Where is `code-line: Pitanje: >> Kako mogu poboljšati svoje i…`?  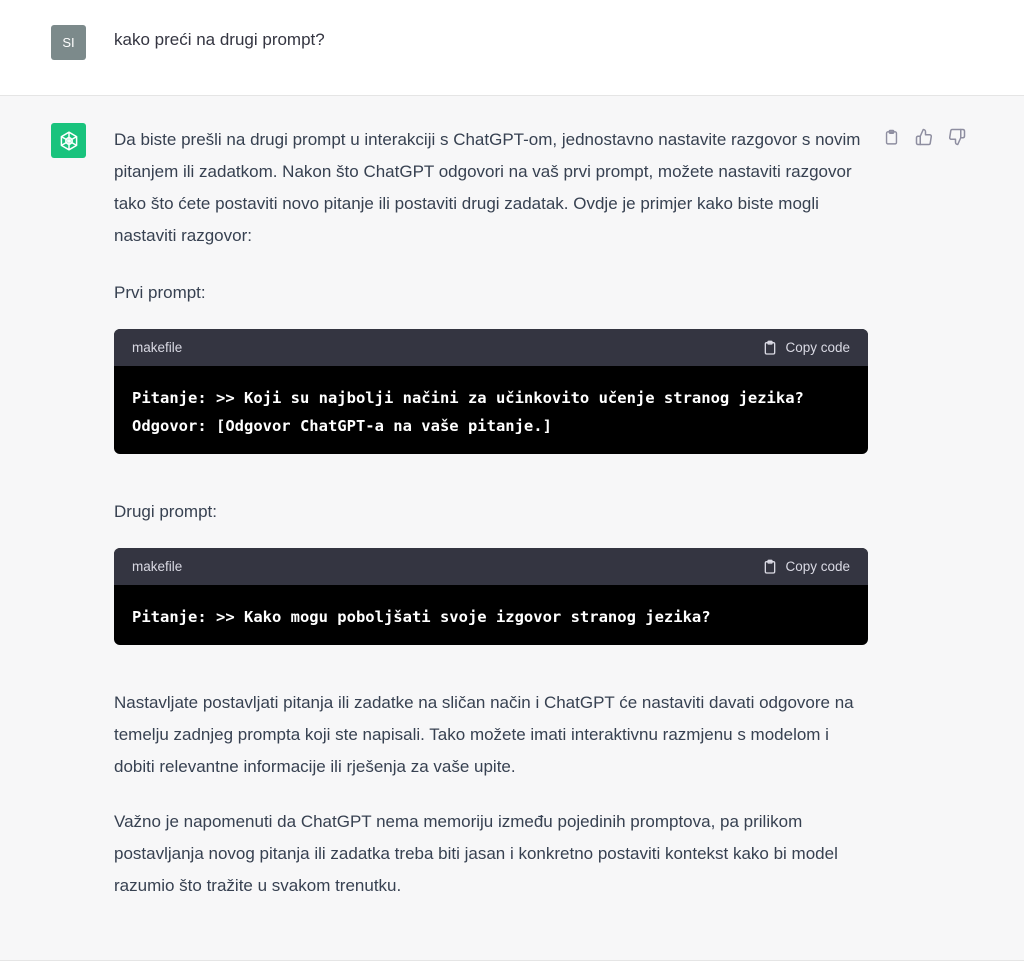 code-line: Pitanje: >> Kako mogu poboljšati svoje i… is located at coordinates (421, 617).